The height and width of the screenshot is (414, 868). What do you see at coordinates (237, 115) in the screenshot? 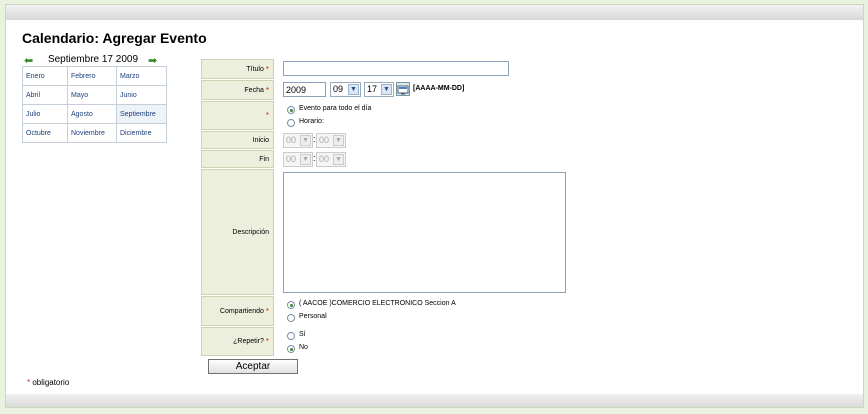
I see `time-mode-label: *` at bounding box center [237, 115].